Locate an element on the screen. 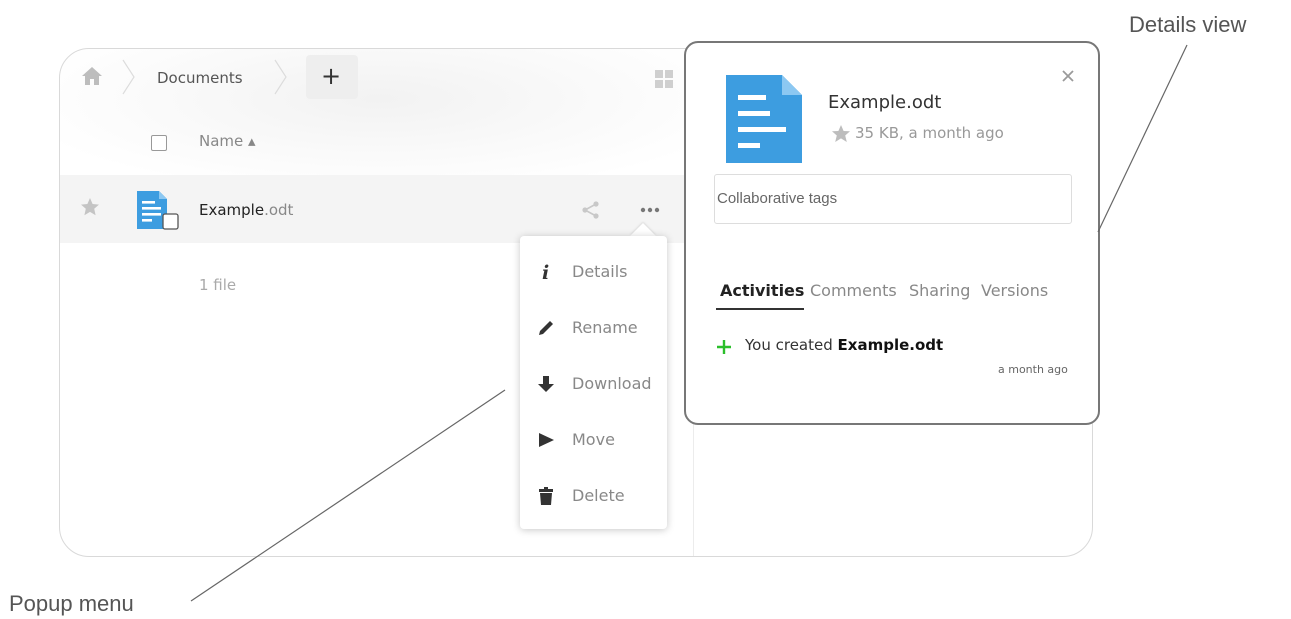 The image size is (1291, 619). popup-menu-caption: Popup menu is located at coordinates (71, 603).